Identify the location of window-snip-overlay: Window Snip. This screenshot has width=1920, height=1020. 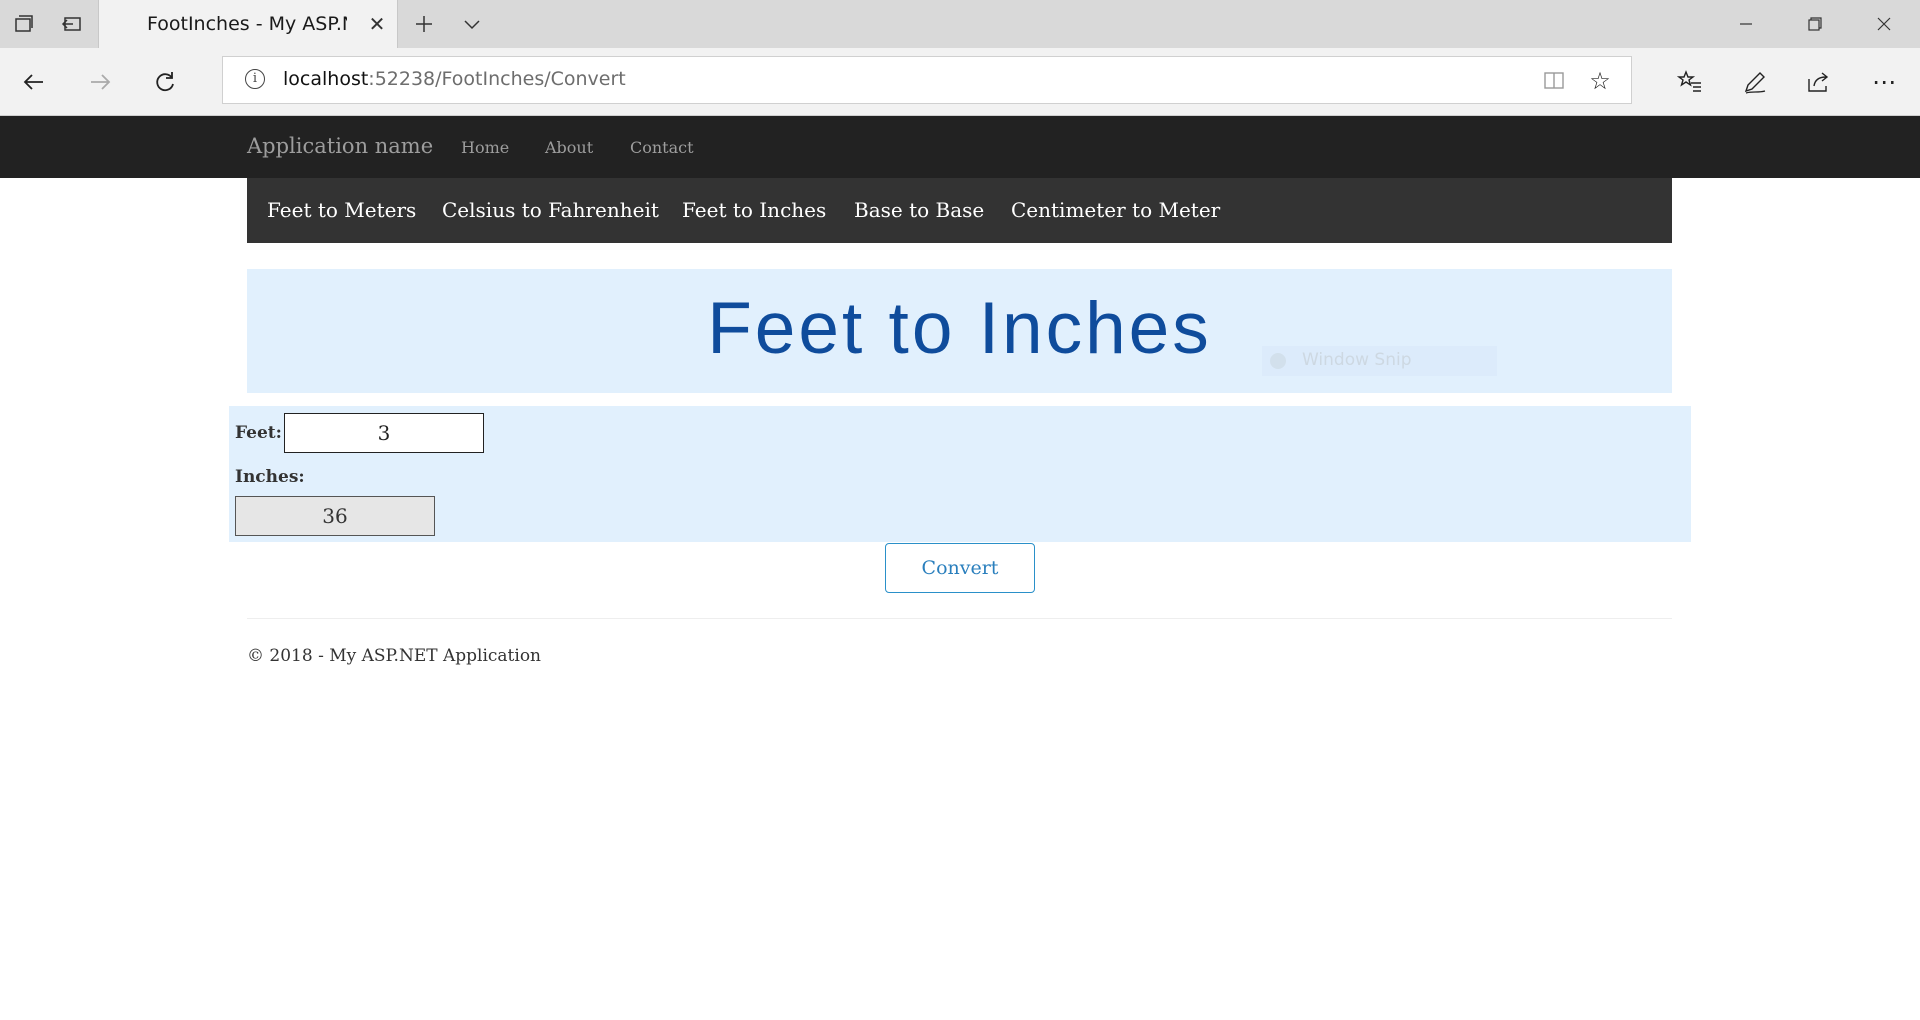
(1379, 361).